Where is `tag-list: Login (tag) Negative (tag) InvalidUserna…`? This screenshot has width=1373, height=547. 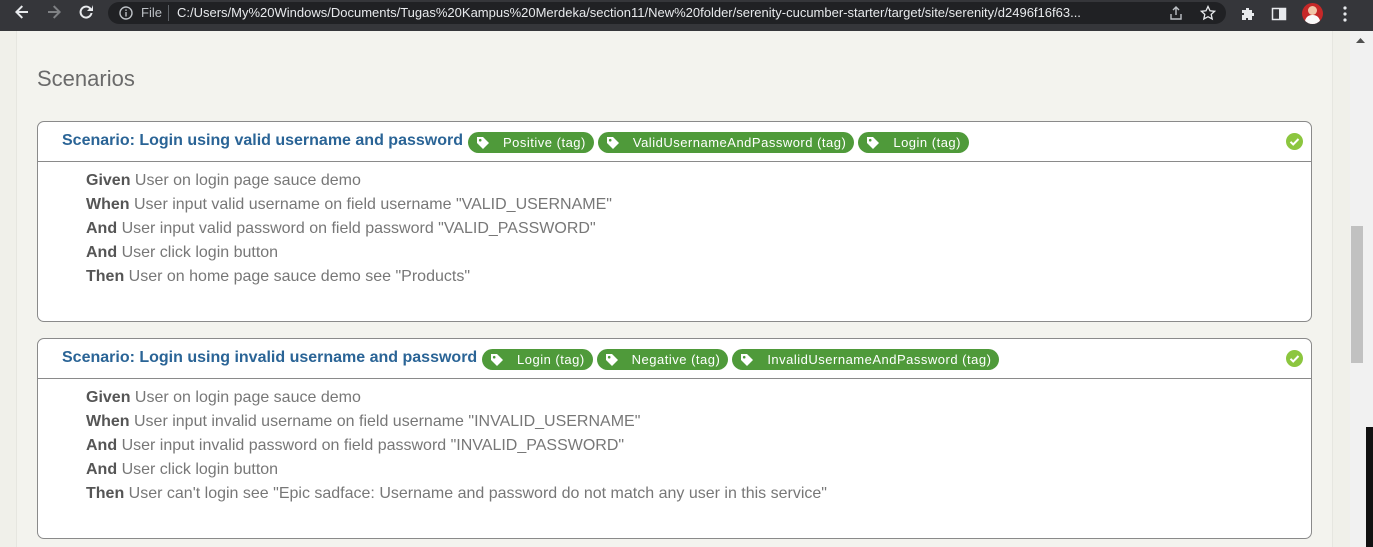
tag-list: Login (tag) Negative (tag) InvalidUserna… is located at coordinates (741, 359).